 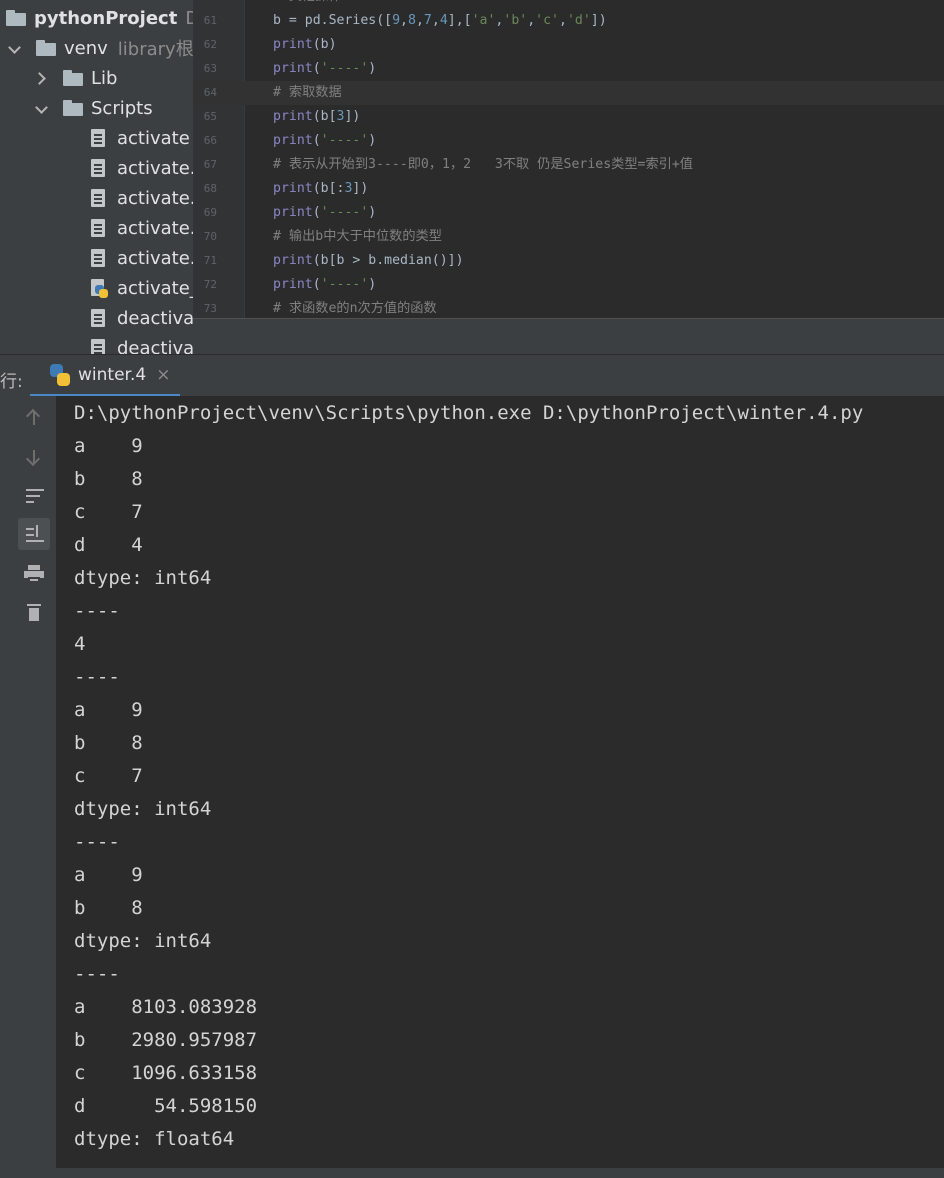 What do you see at coordinates (112, 374) in the screenshot?
I see `run-tab-label: winter.4` at bounding box center [112, 374].